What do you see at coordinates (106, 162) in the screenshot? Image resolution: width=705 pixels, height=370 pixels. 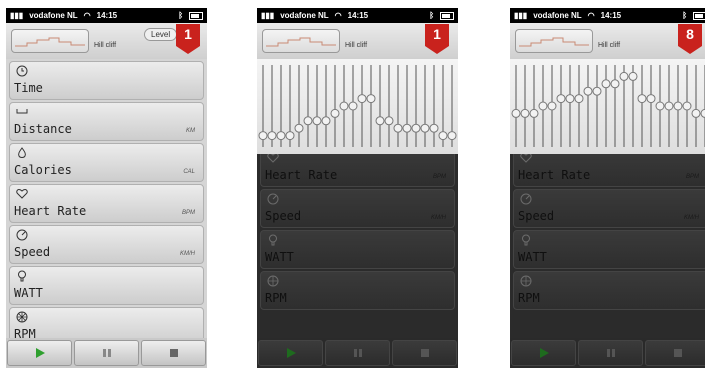 I see `metric-calories: Calories CAL` at bounding box center [106, 162].